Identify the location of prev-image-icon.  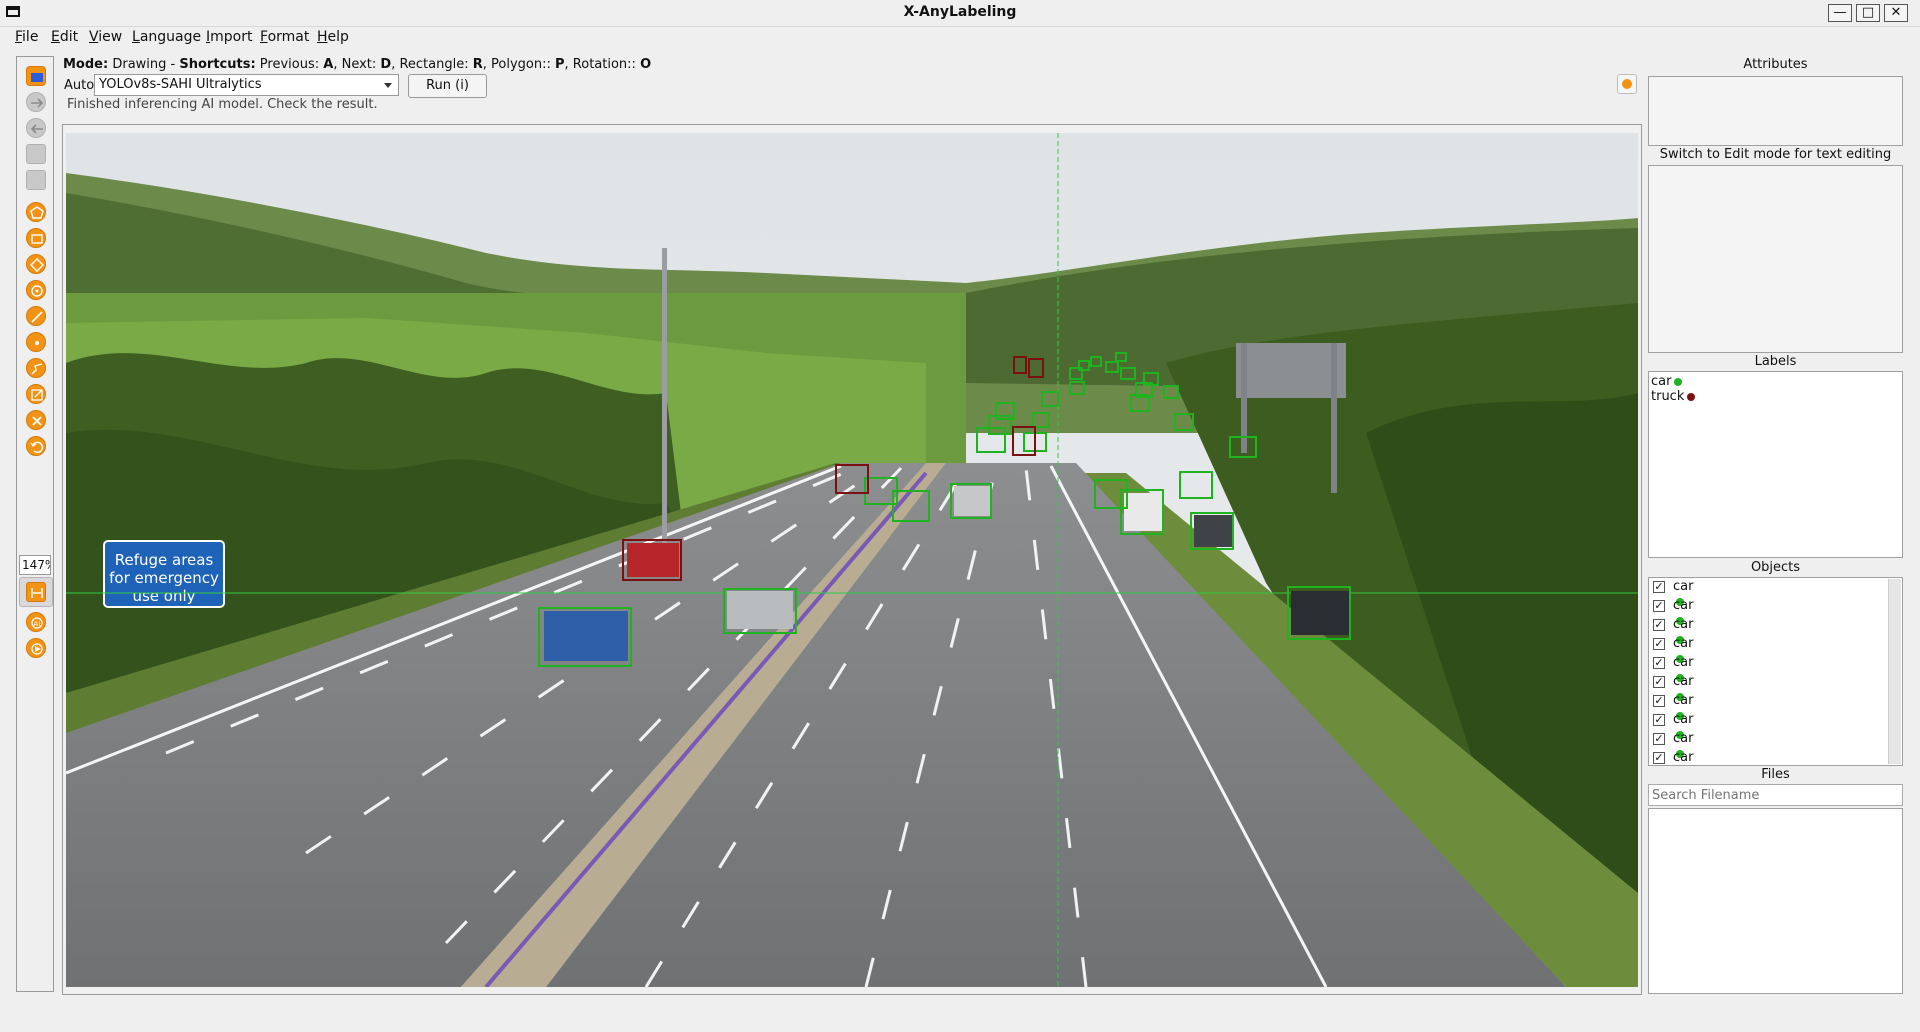
(36, 128).